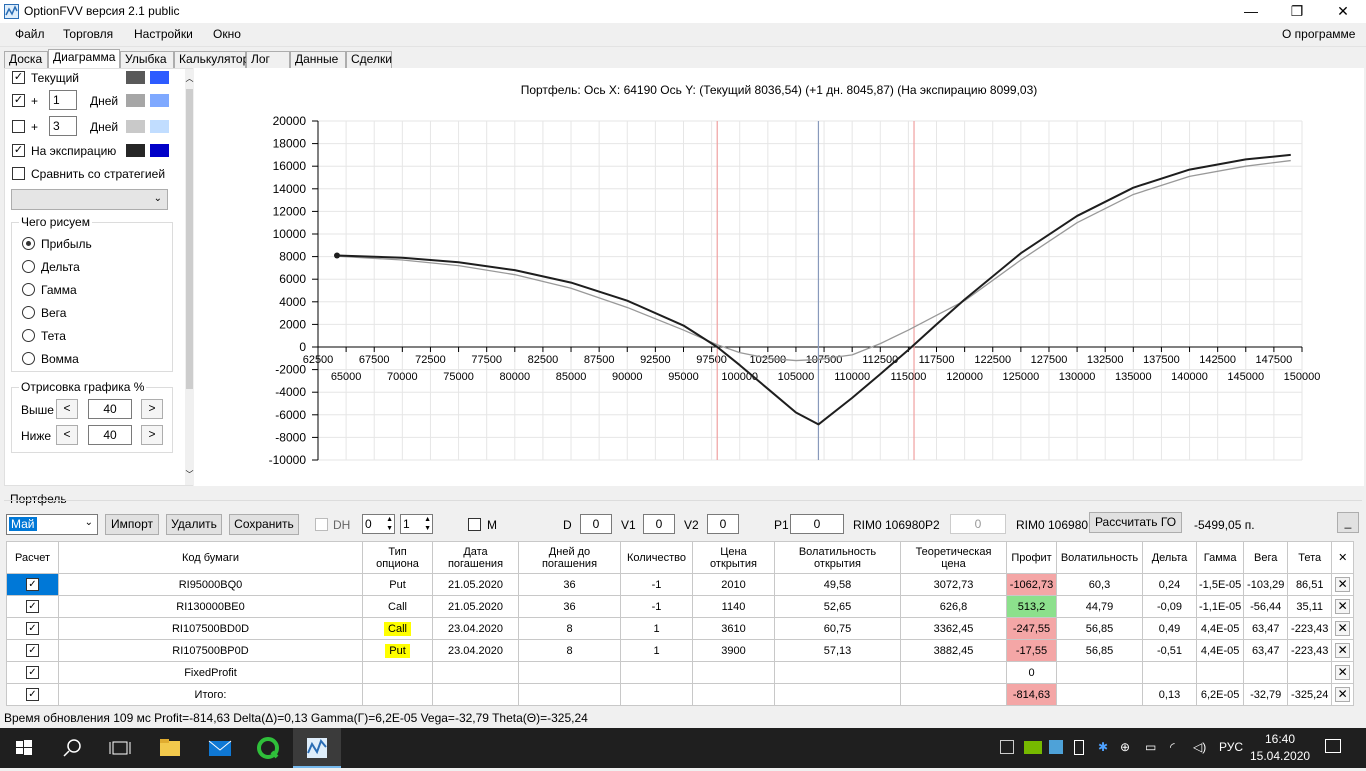 This screenshot has height=771, width=1366. I want to click on header-theta: Тета, so click(1310, 557).